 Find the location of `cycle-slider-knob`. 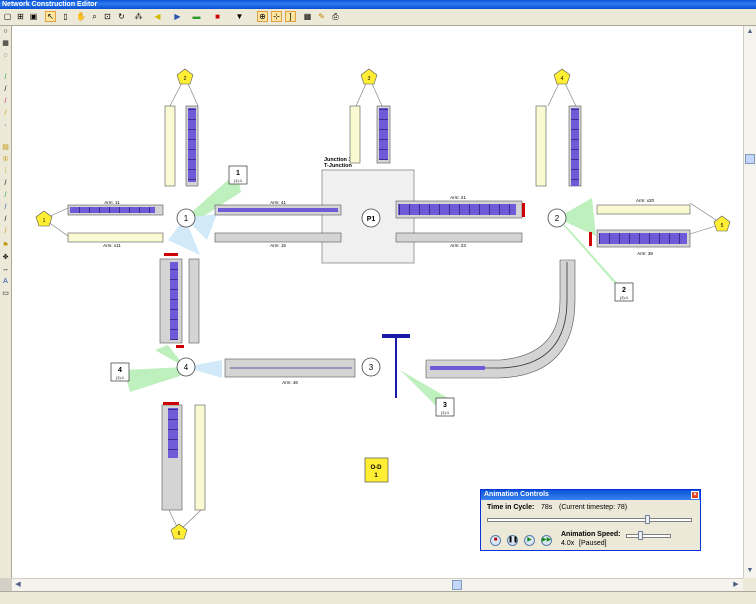

cycle-slider-knob is located at coordinates (647, 519).